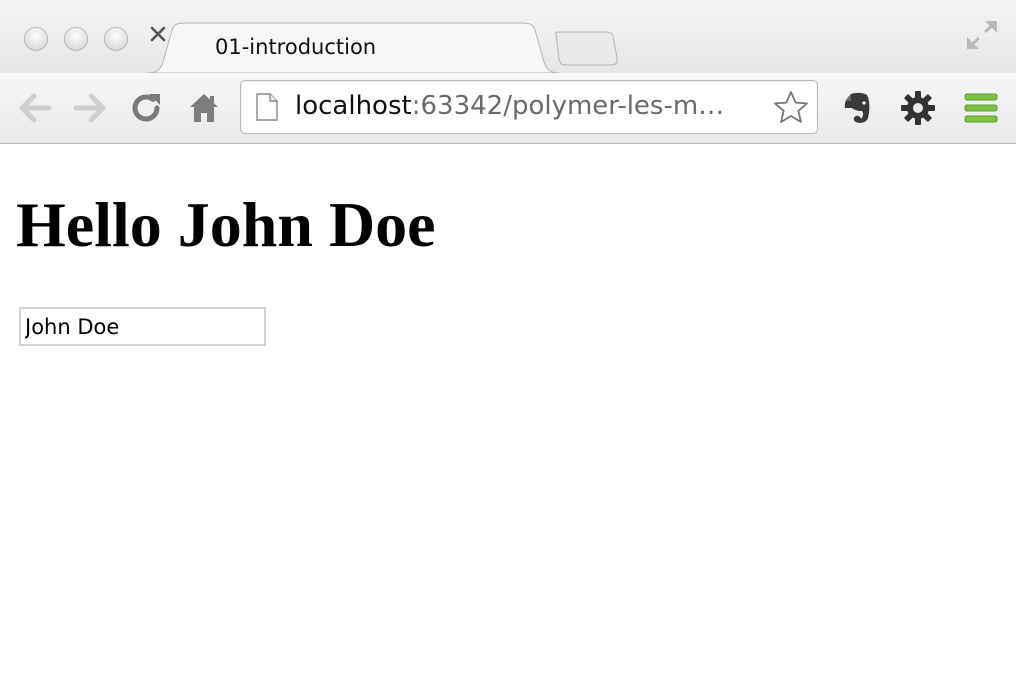 The height and width of the screenshot is (682, 1016). I want to click on home-icon, so click(204, 108).